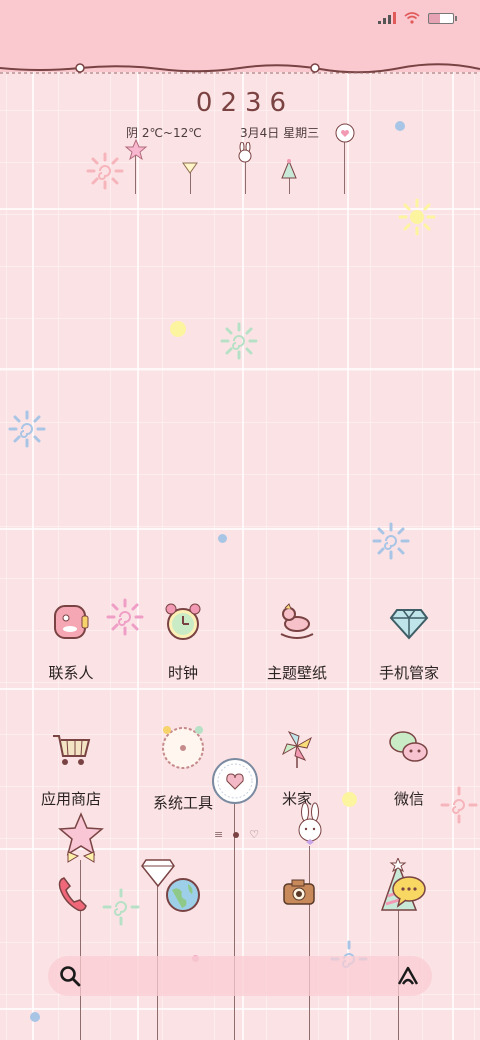  I want to click on app-security: 手机管家, so click(409, 641).